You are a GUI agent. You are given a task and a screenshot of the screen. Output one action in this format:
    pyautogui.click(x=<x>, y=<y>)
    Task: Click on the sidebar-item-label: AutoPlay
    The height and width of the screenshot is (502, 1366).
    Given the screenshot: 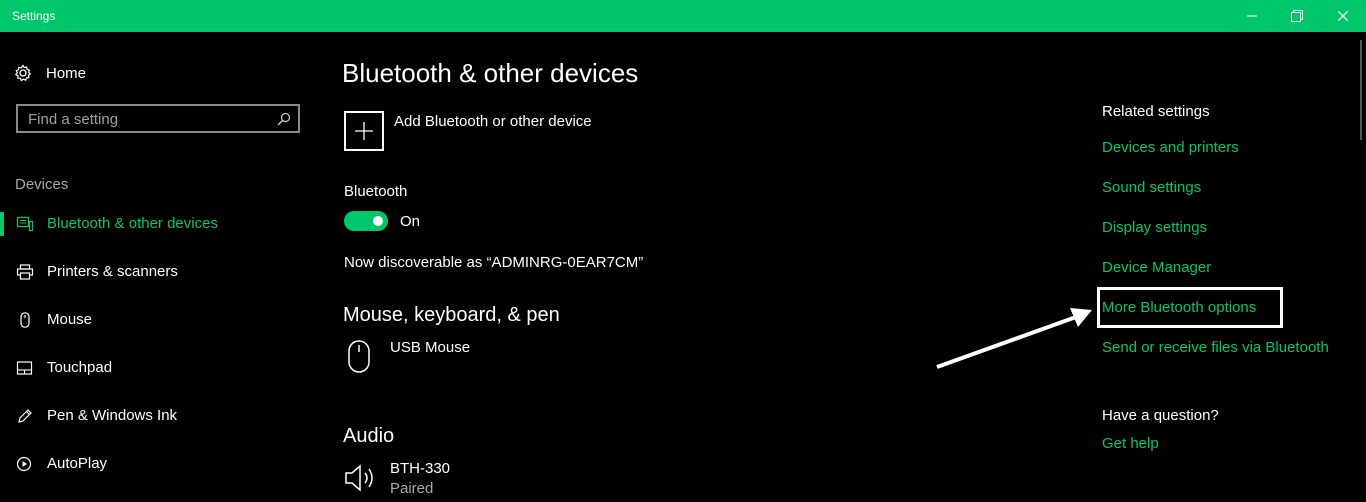 What is the action you would take?
    pyautogui.click(x=77, y=463)
    